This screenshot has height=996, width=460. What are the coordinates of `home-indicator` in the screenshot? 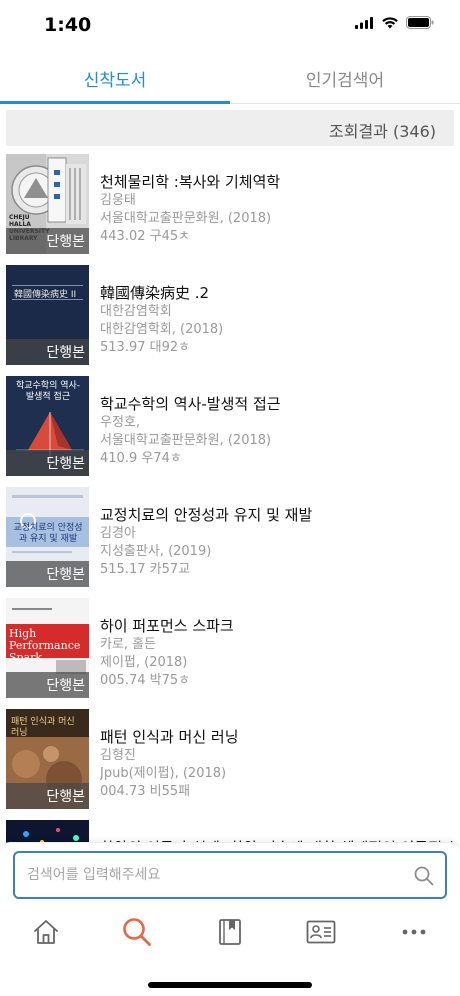 It's located at (230, 985).